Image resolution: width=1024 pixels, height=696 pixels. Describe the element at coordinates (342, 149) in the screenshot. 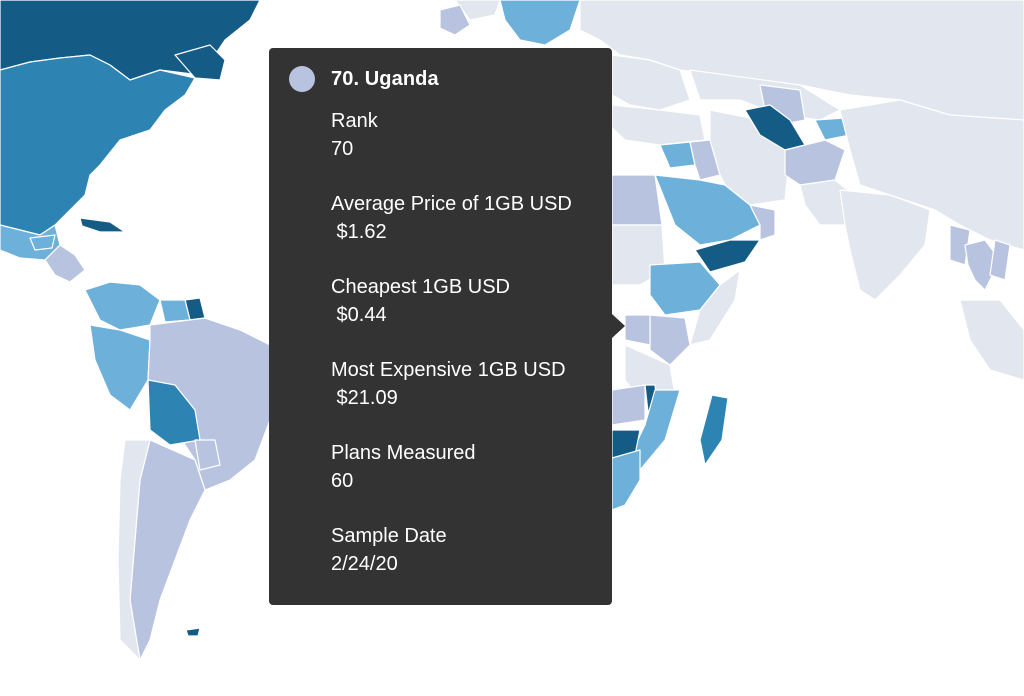

I see `field-value: 70` at that location.